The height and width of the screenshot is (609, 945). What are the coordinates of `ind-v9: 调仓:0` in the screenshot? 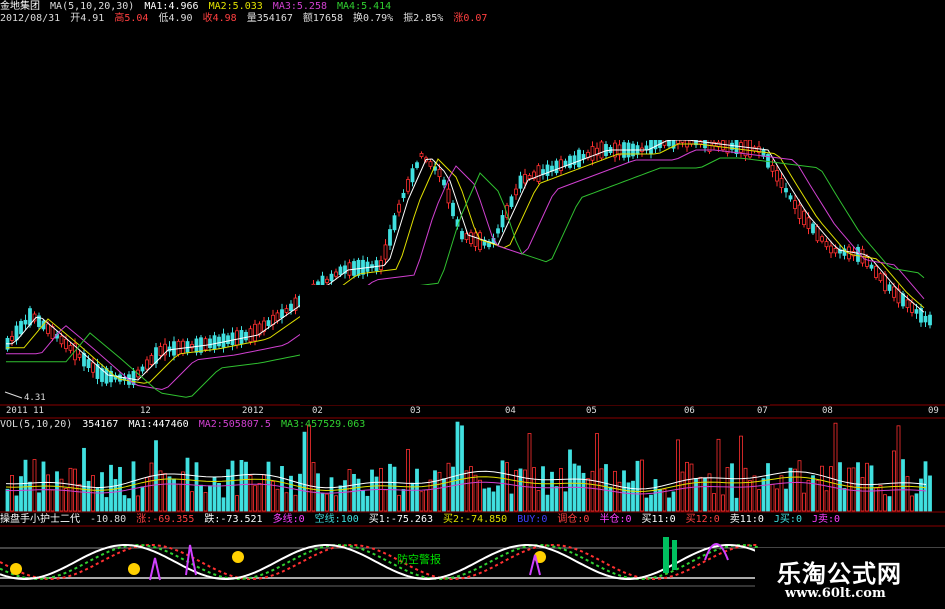 It's located at (573, 519).